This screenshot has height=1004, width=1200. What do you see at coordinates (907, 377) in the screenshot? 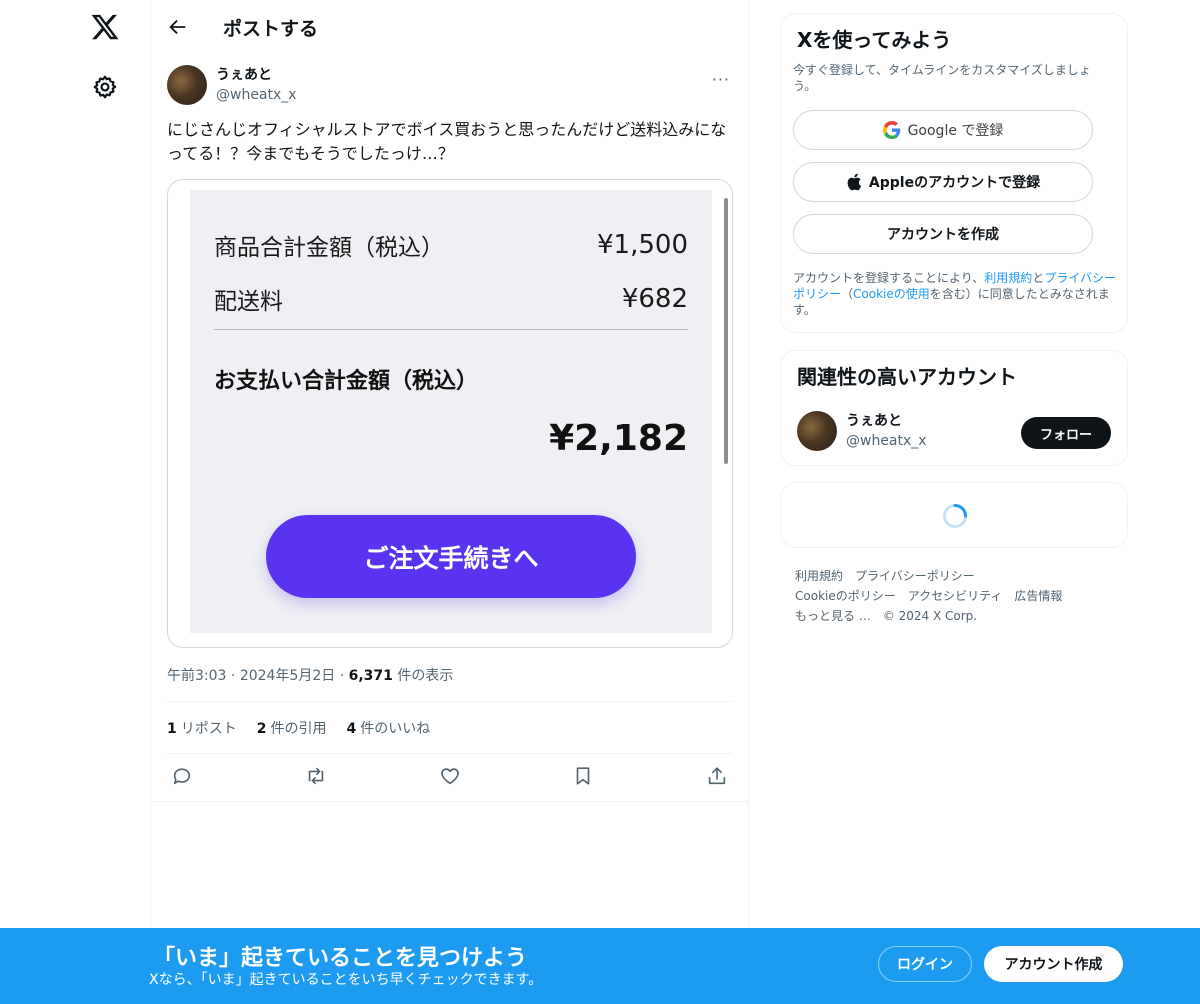
I see `related-title: 関連性の高いアカウント` at bounding box center [907, 377].